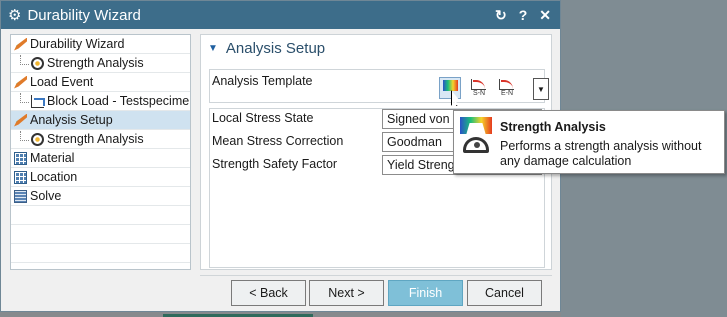  What do you see at coordinates (100, 177) in the screenshot?
I see `tree-item-location: Location` at bounding box center [100, 177].